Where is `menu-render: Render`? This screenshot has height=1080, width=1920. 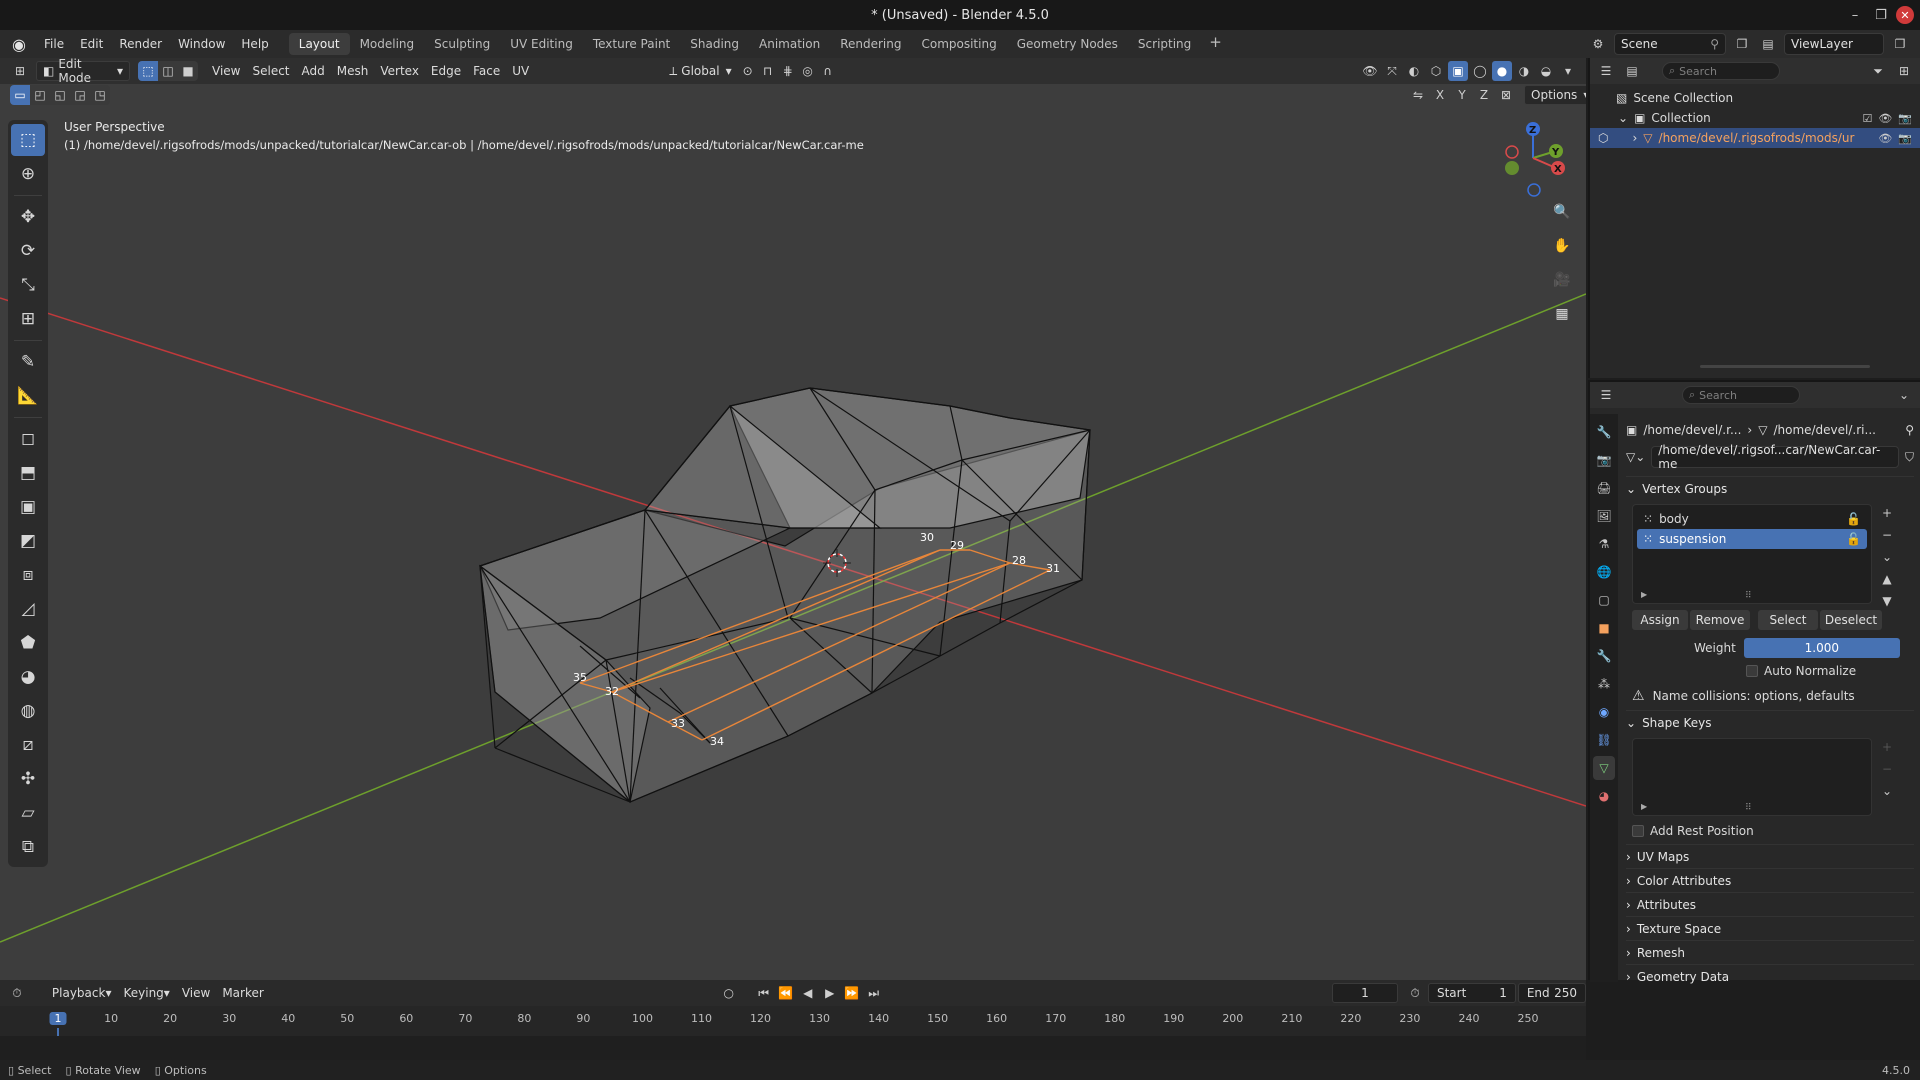
menu-render: Render is located at coordinates (140, 44).